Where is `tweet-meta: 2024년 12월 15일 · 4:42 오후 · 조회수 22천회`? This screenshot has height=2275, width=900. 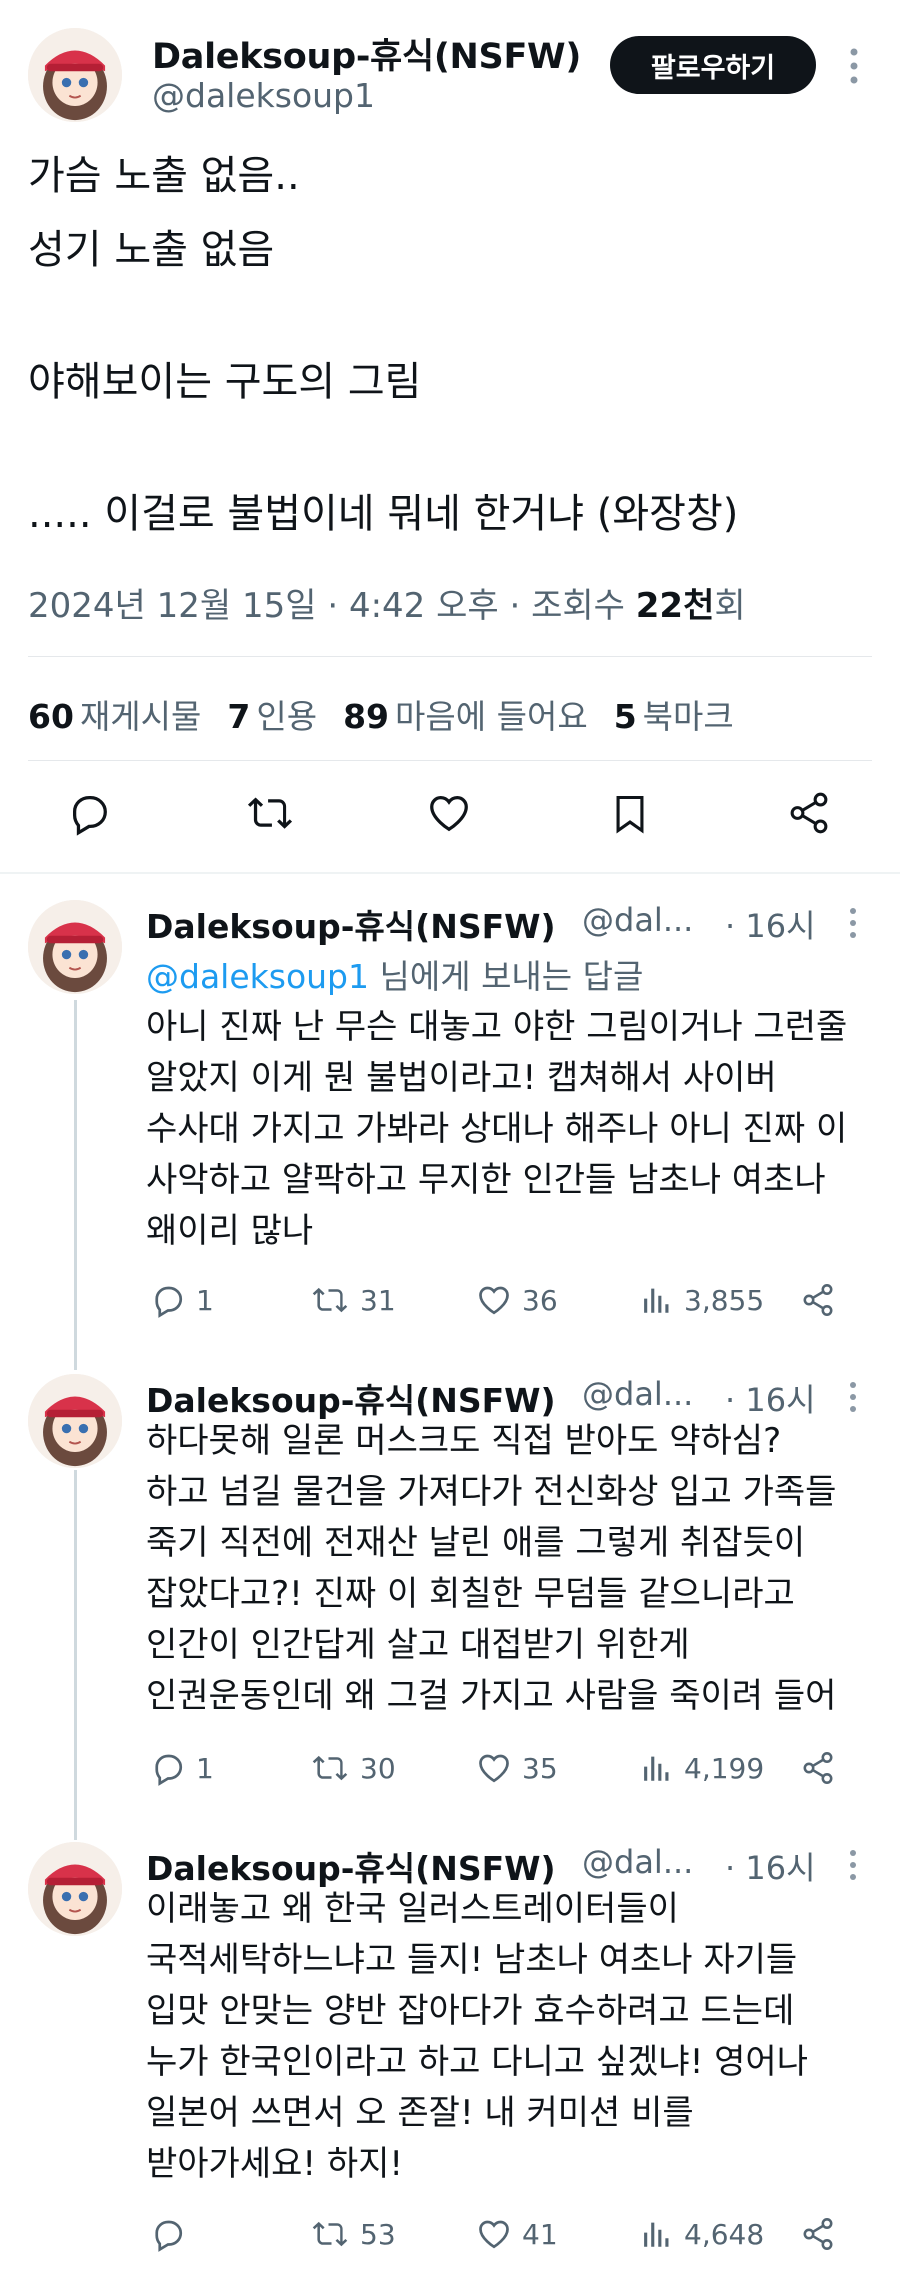 tweet-meta: 2024년 12월 15일 · 4:42 오후 · 조회수 22천회 is located at coordinates (387, 606).